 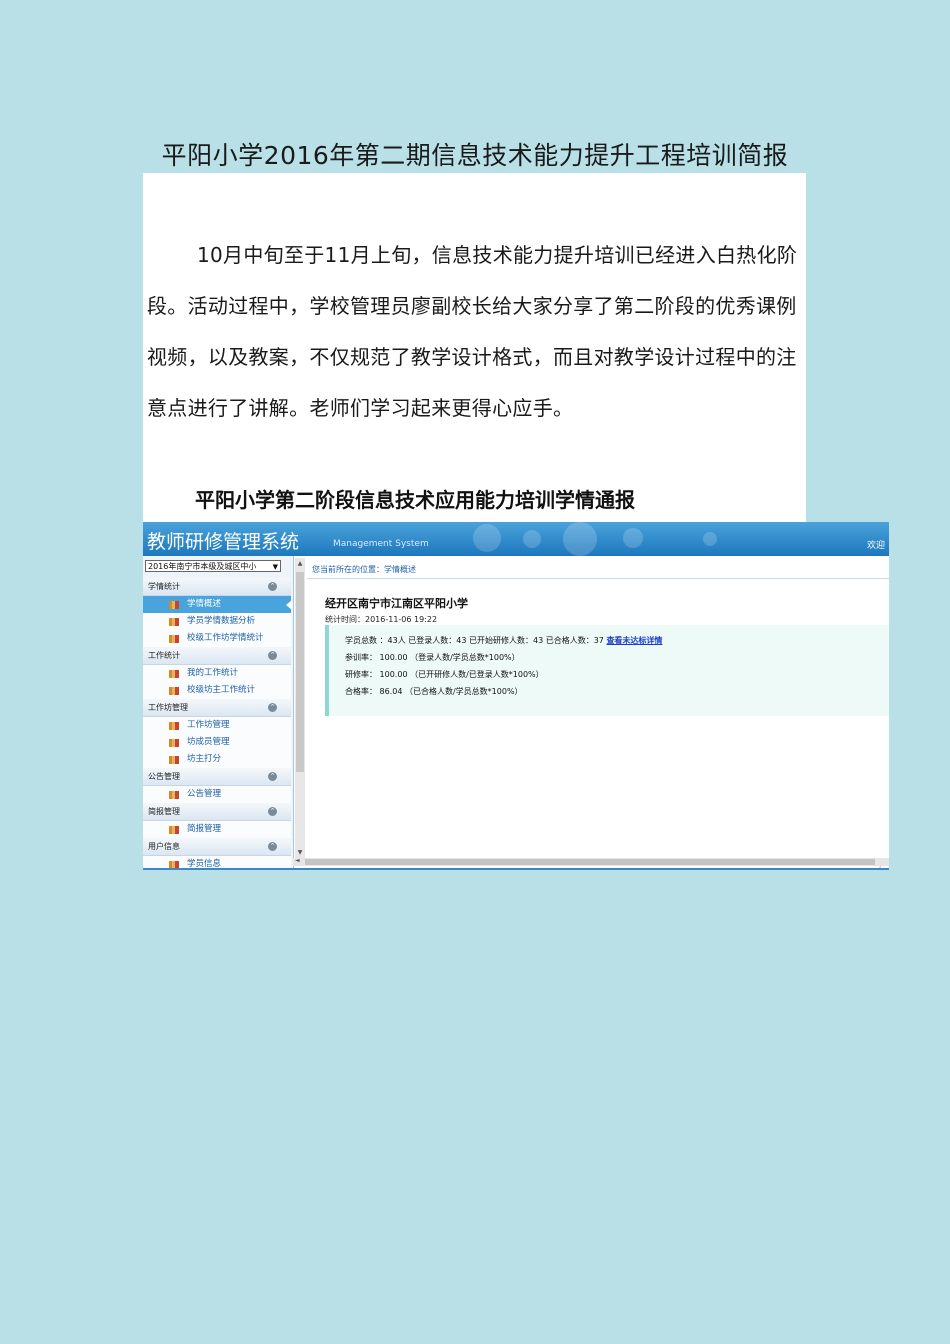 What do you see at coordinates (221, 621) in the screenshot?
I see `sidebar-item-label: 学员学情数据分析` at bounding box center [221, 621].